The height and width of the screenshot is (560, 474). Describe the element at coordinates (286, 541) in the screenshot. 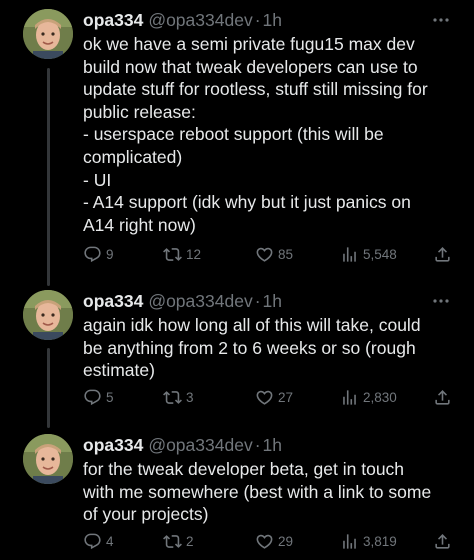

I see `like-count: 29` at that location.